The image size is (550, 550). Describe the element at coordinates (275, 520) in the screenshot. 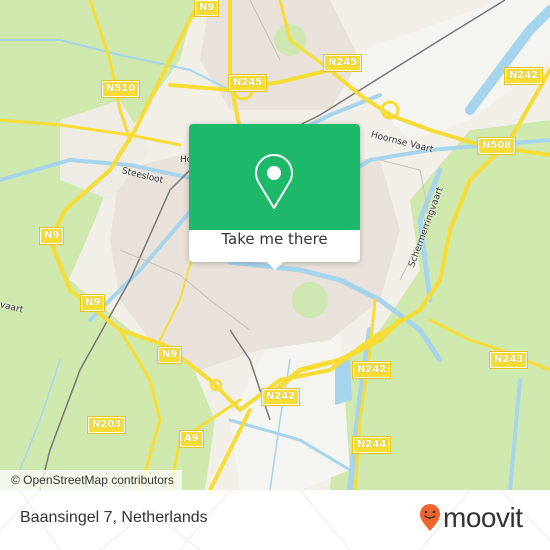

I see `footer: Baansingel 7, Netherlands moovit` at that location.